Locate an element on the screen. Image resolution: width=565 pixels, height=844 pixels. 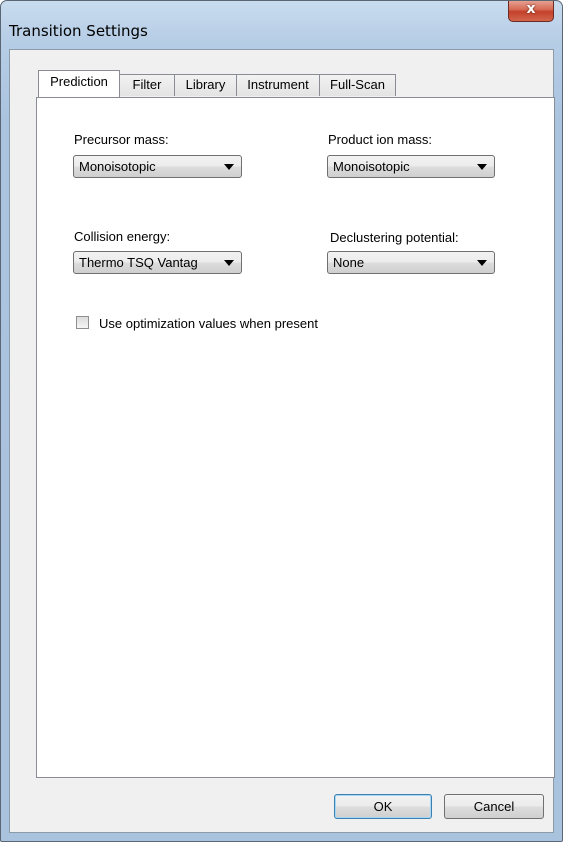
tab-full-scan: Full-Scan is located at coordinates (357, 85).